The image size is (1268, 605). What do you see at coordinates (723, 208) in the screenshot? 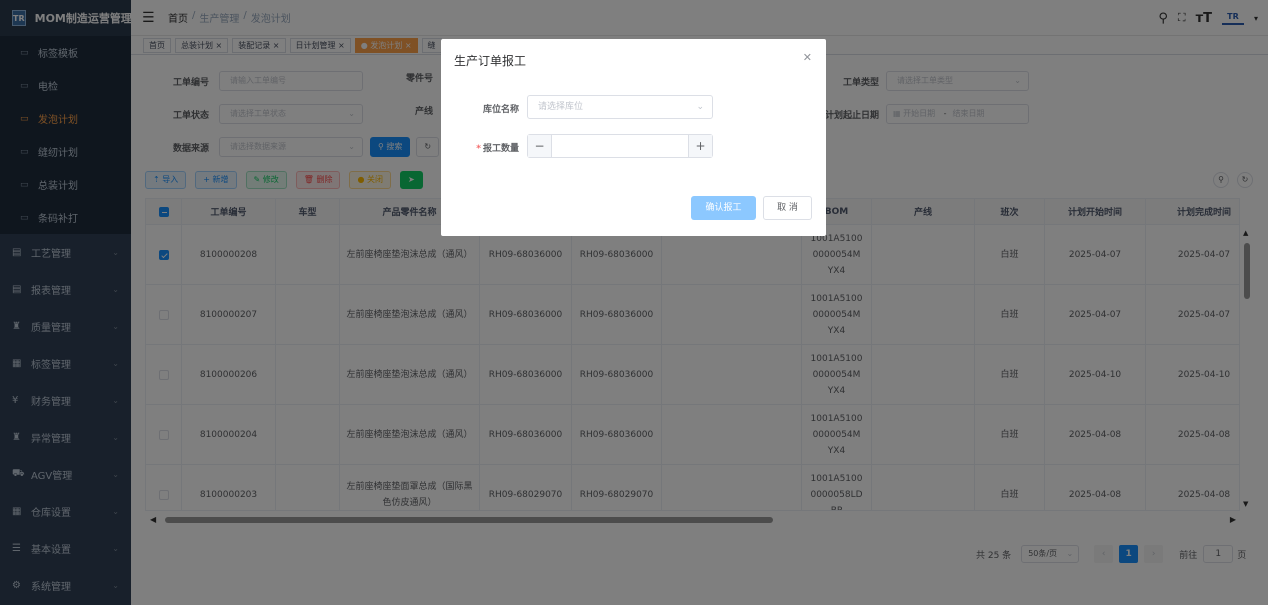
I see `confirm-report-button: 确认报工` at bounding box center [723, 208].